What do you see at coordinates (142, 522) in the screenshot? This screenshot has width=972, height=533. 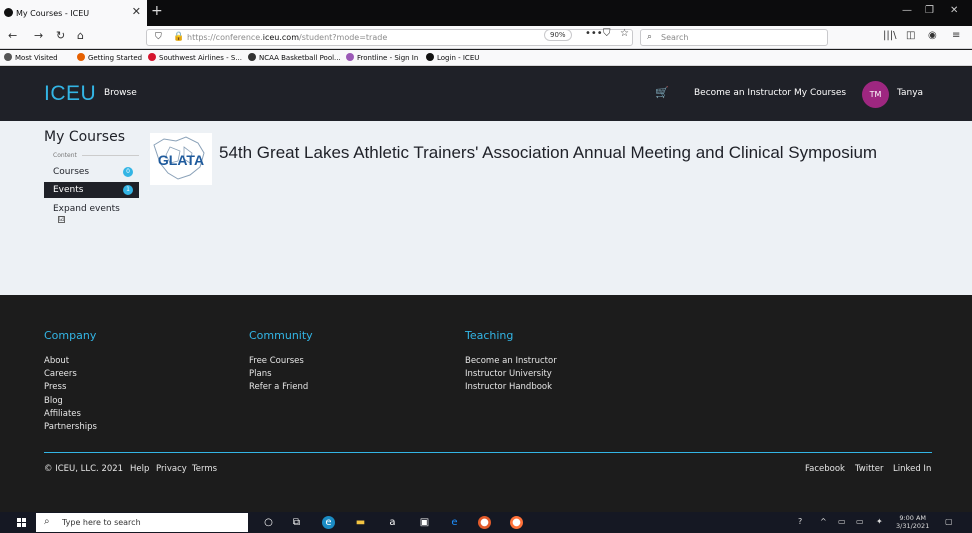 I see `taskbar-search-input: ⌕ Type here to search` at bounding box center [142, 522].